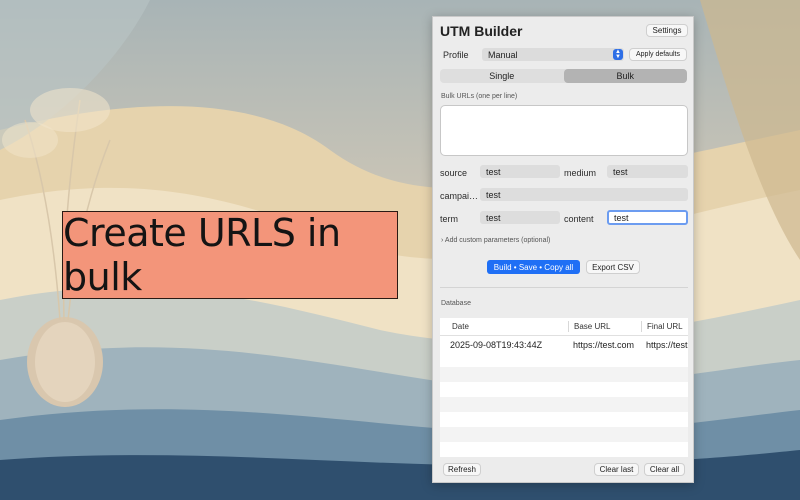  What do you see at coordinates (647, 171) in the screenshot?
I see `medium-field: test` at bounding box center [647, 171].